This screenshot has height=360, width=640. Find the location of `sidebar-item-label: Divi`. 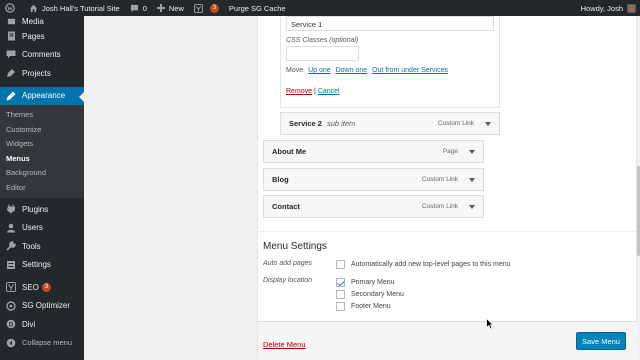

sidebar-item-label: Divi is located at coordinates (29, 324).